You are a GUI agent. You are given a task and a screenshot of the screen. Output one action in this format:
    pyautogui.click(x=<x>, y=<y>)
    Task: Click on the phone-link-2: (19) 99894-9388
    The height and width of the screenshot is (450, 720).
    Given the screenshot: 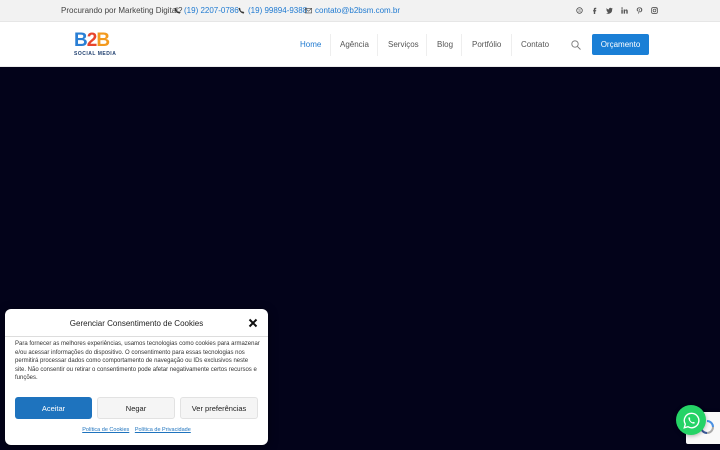 What is the action you would take?
    pyautogui.click(x=272, y=10)
    